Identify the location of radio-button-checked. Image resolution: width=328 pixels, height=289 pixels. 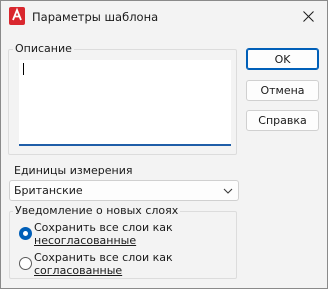
(25, 233).